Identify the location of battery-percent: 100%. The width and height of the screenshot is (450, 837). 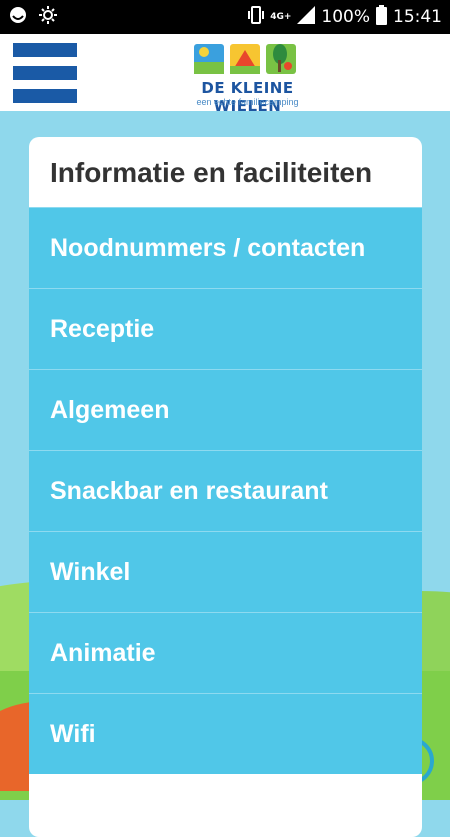
(345, 17).